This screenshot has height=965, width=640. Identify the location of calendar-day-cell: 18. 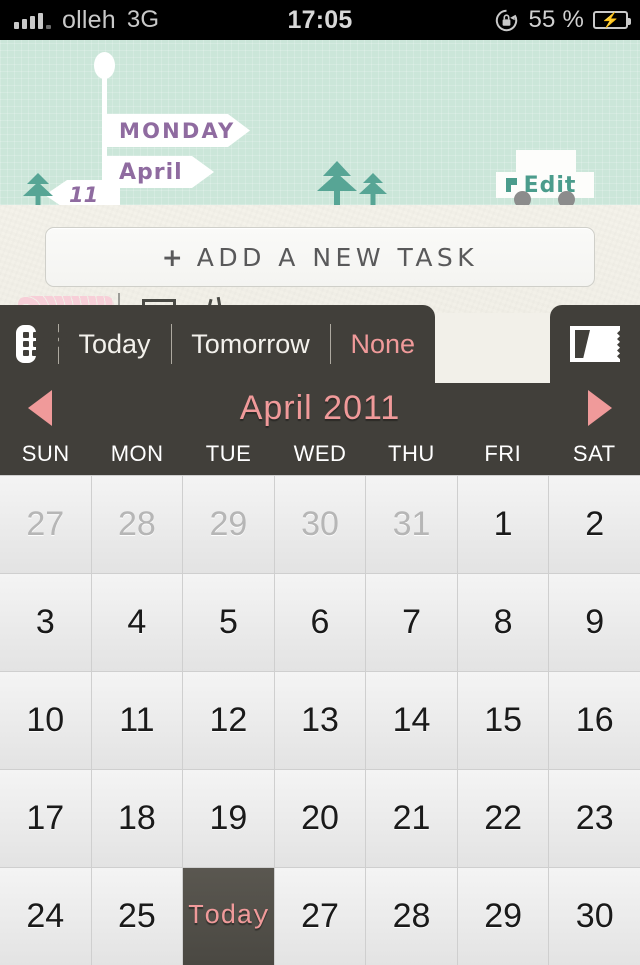
(137, 818).